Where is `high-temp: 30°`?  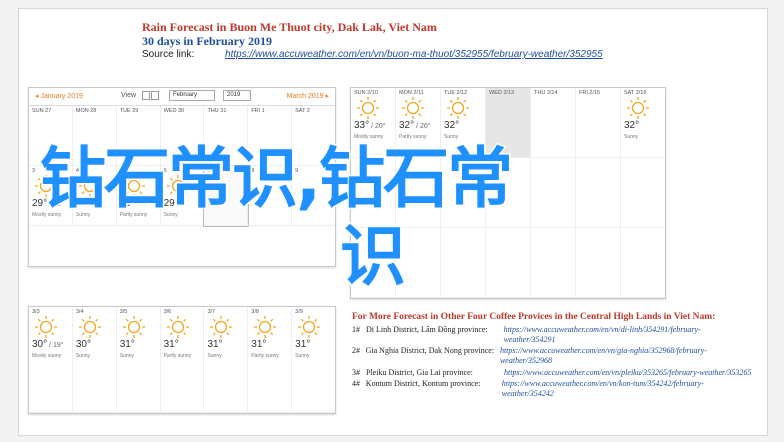
high-temp: 30° is located at coordinates (83, 344).